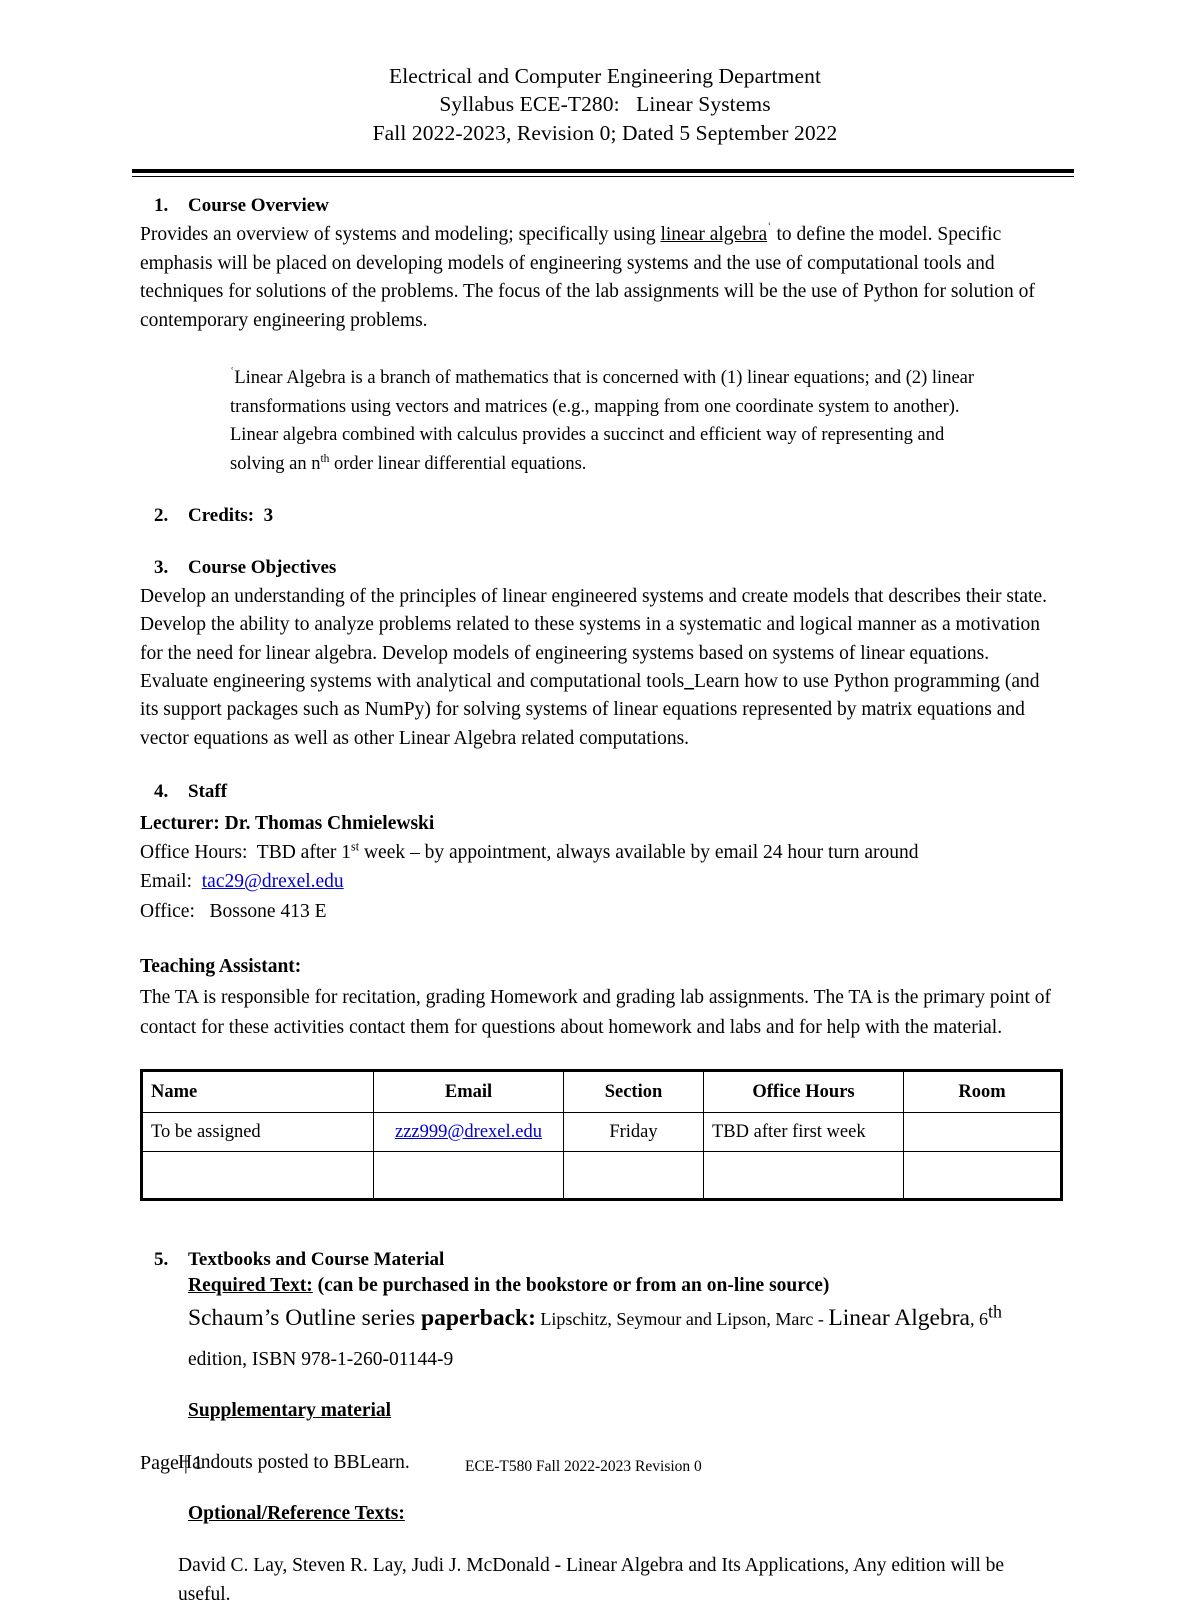  What do you see at coordinates (583, 1466) in the screenshot?
I see `footer-course-info: ECE-T580 Fall 2022-2023 Revision 0` at bounding box center [583, 1466].